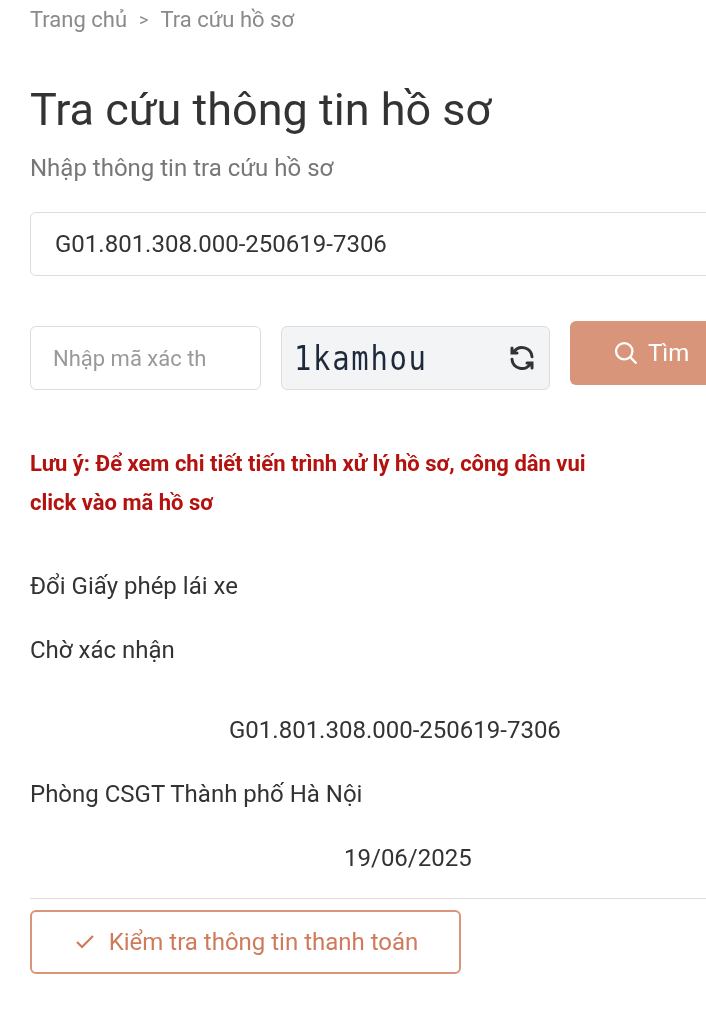 This screenshot has height=1024, width=706. I want to click on subtitle: Nhập thông tin tra cứu hồ sơ, so click(182, 168).